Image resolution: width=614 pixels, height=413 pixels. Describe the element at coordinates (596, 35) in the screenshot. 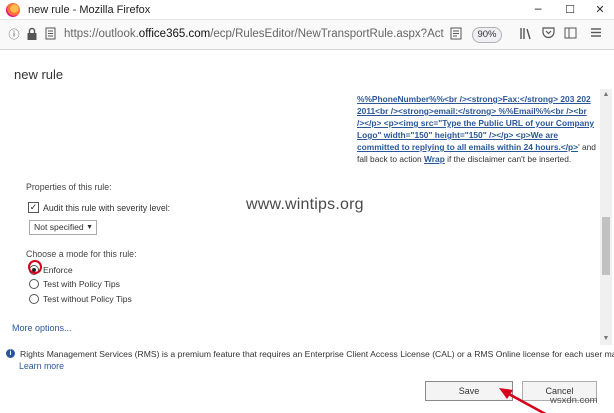

I see `menu-icon` at that location.